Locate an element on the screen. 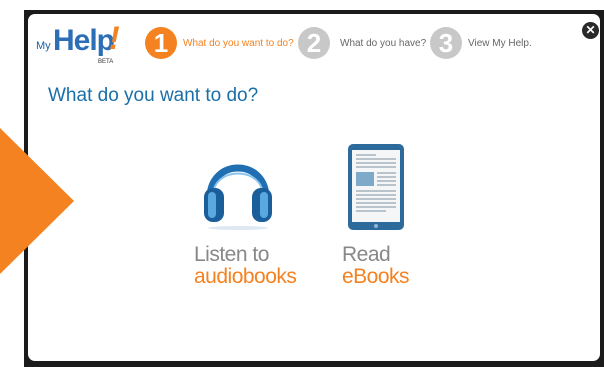 This screenshot has height=367, width=604. step-2-number: 2 is located at coordinates (314, 43).